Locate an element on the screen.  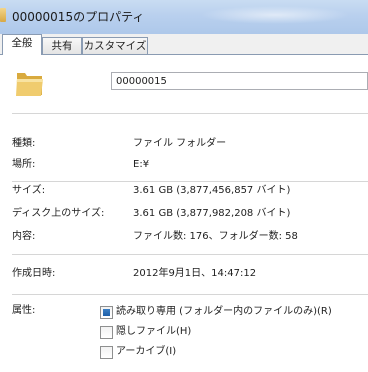
title-bar-glare is located at coordinates (275, 15).